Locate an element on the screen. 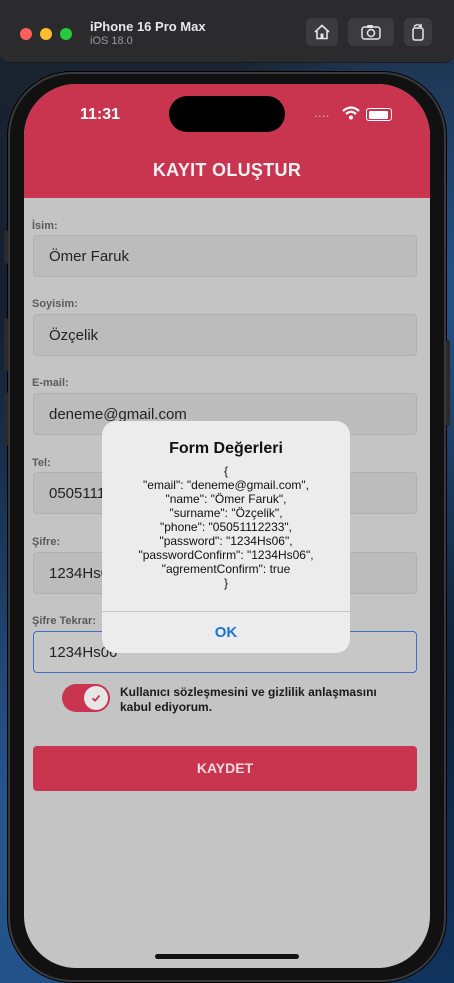 The height and width of the screenshot is (983, 454). checkmark-icon is located at coordinates (96, 698).